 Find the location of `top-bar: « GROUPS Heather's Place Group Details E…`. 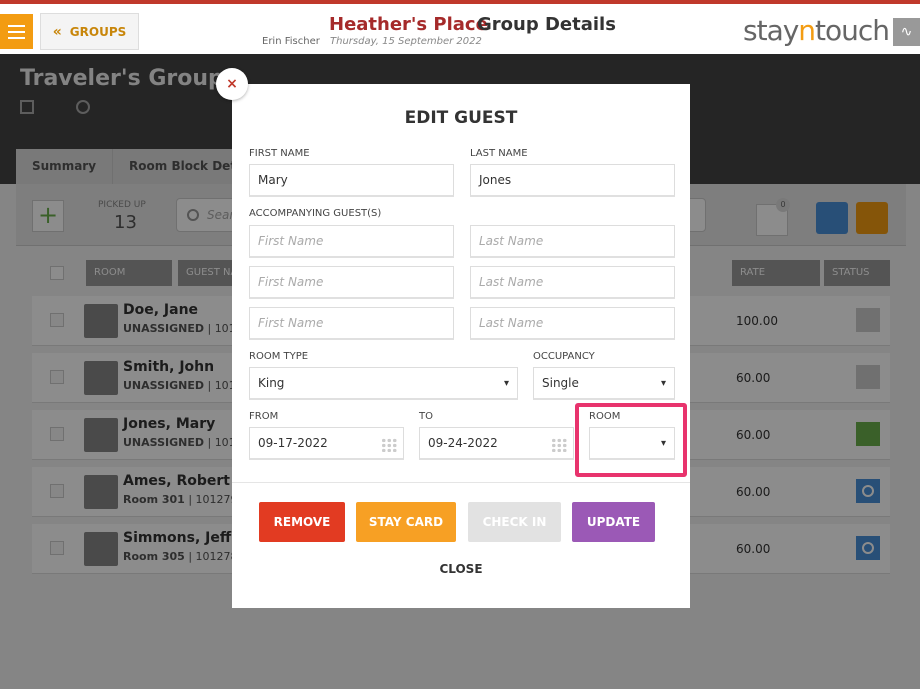

top-bar: « GROUPS Heather's Place Group Details E… is located at coordinates (460, 27).